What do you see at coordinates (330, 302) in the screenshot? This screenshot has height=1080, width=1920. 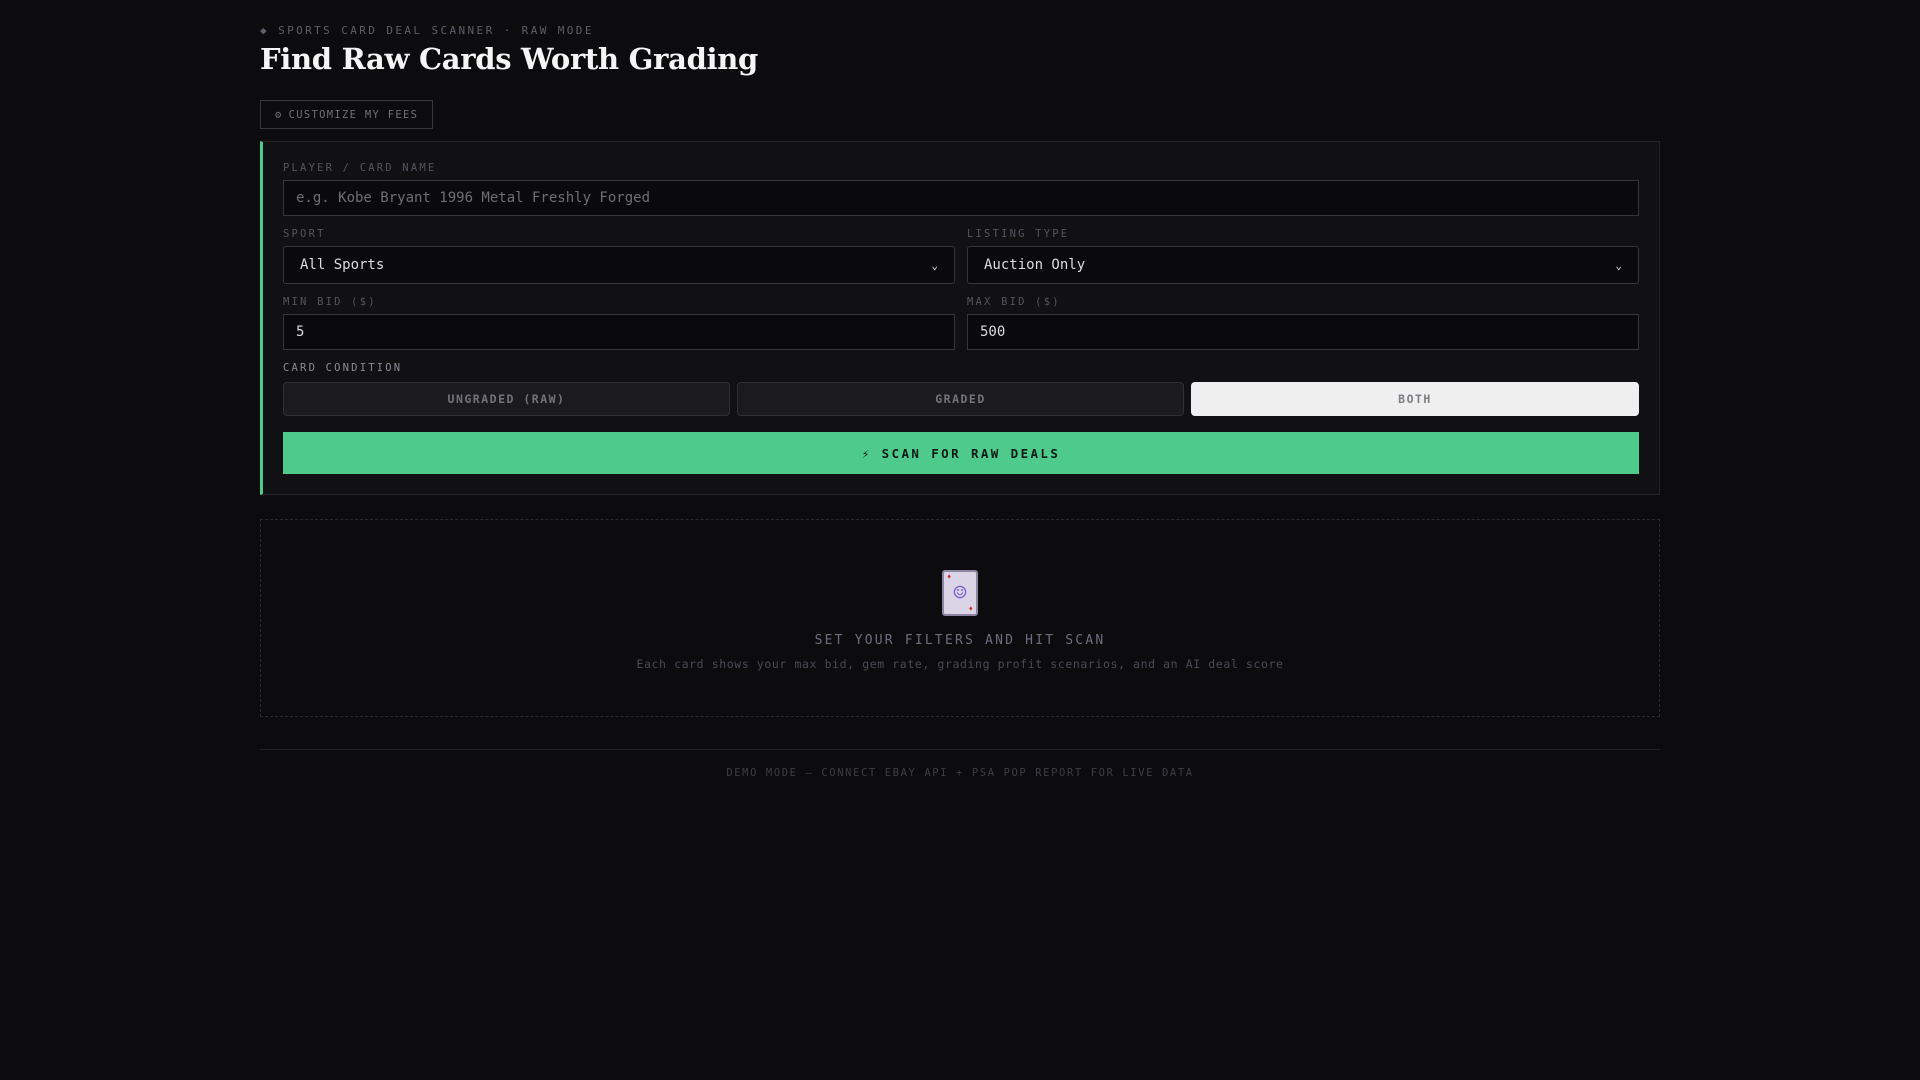 I see `min-bid-label: MIN BID ($)` at bounding box center [330, 302].